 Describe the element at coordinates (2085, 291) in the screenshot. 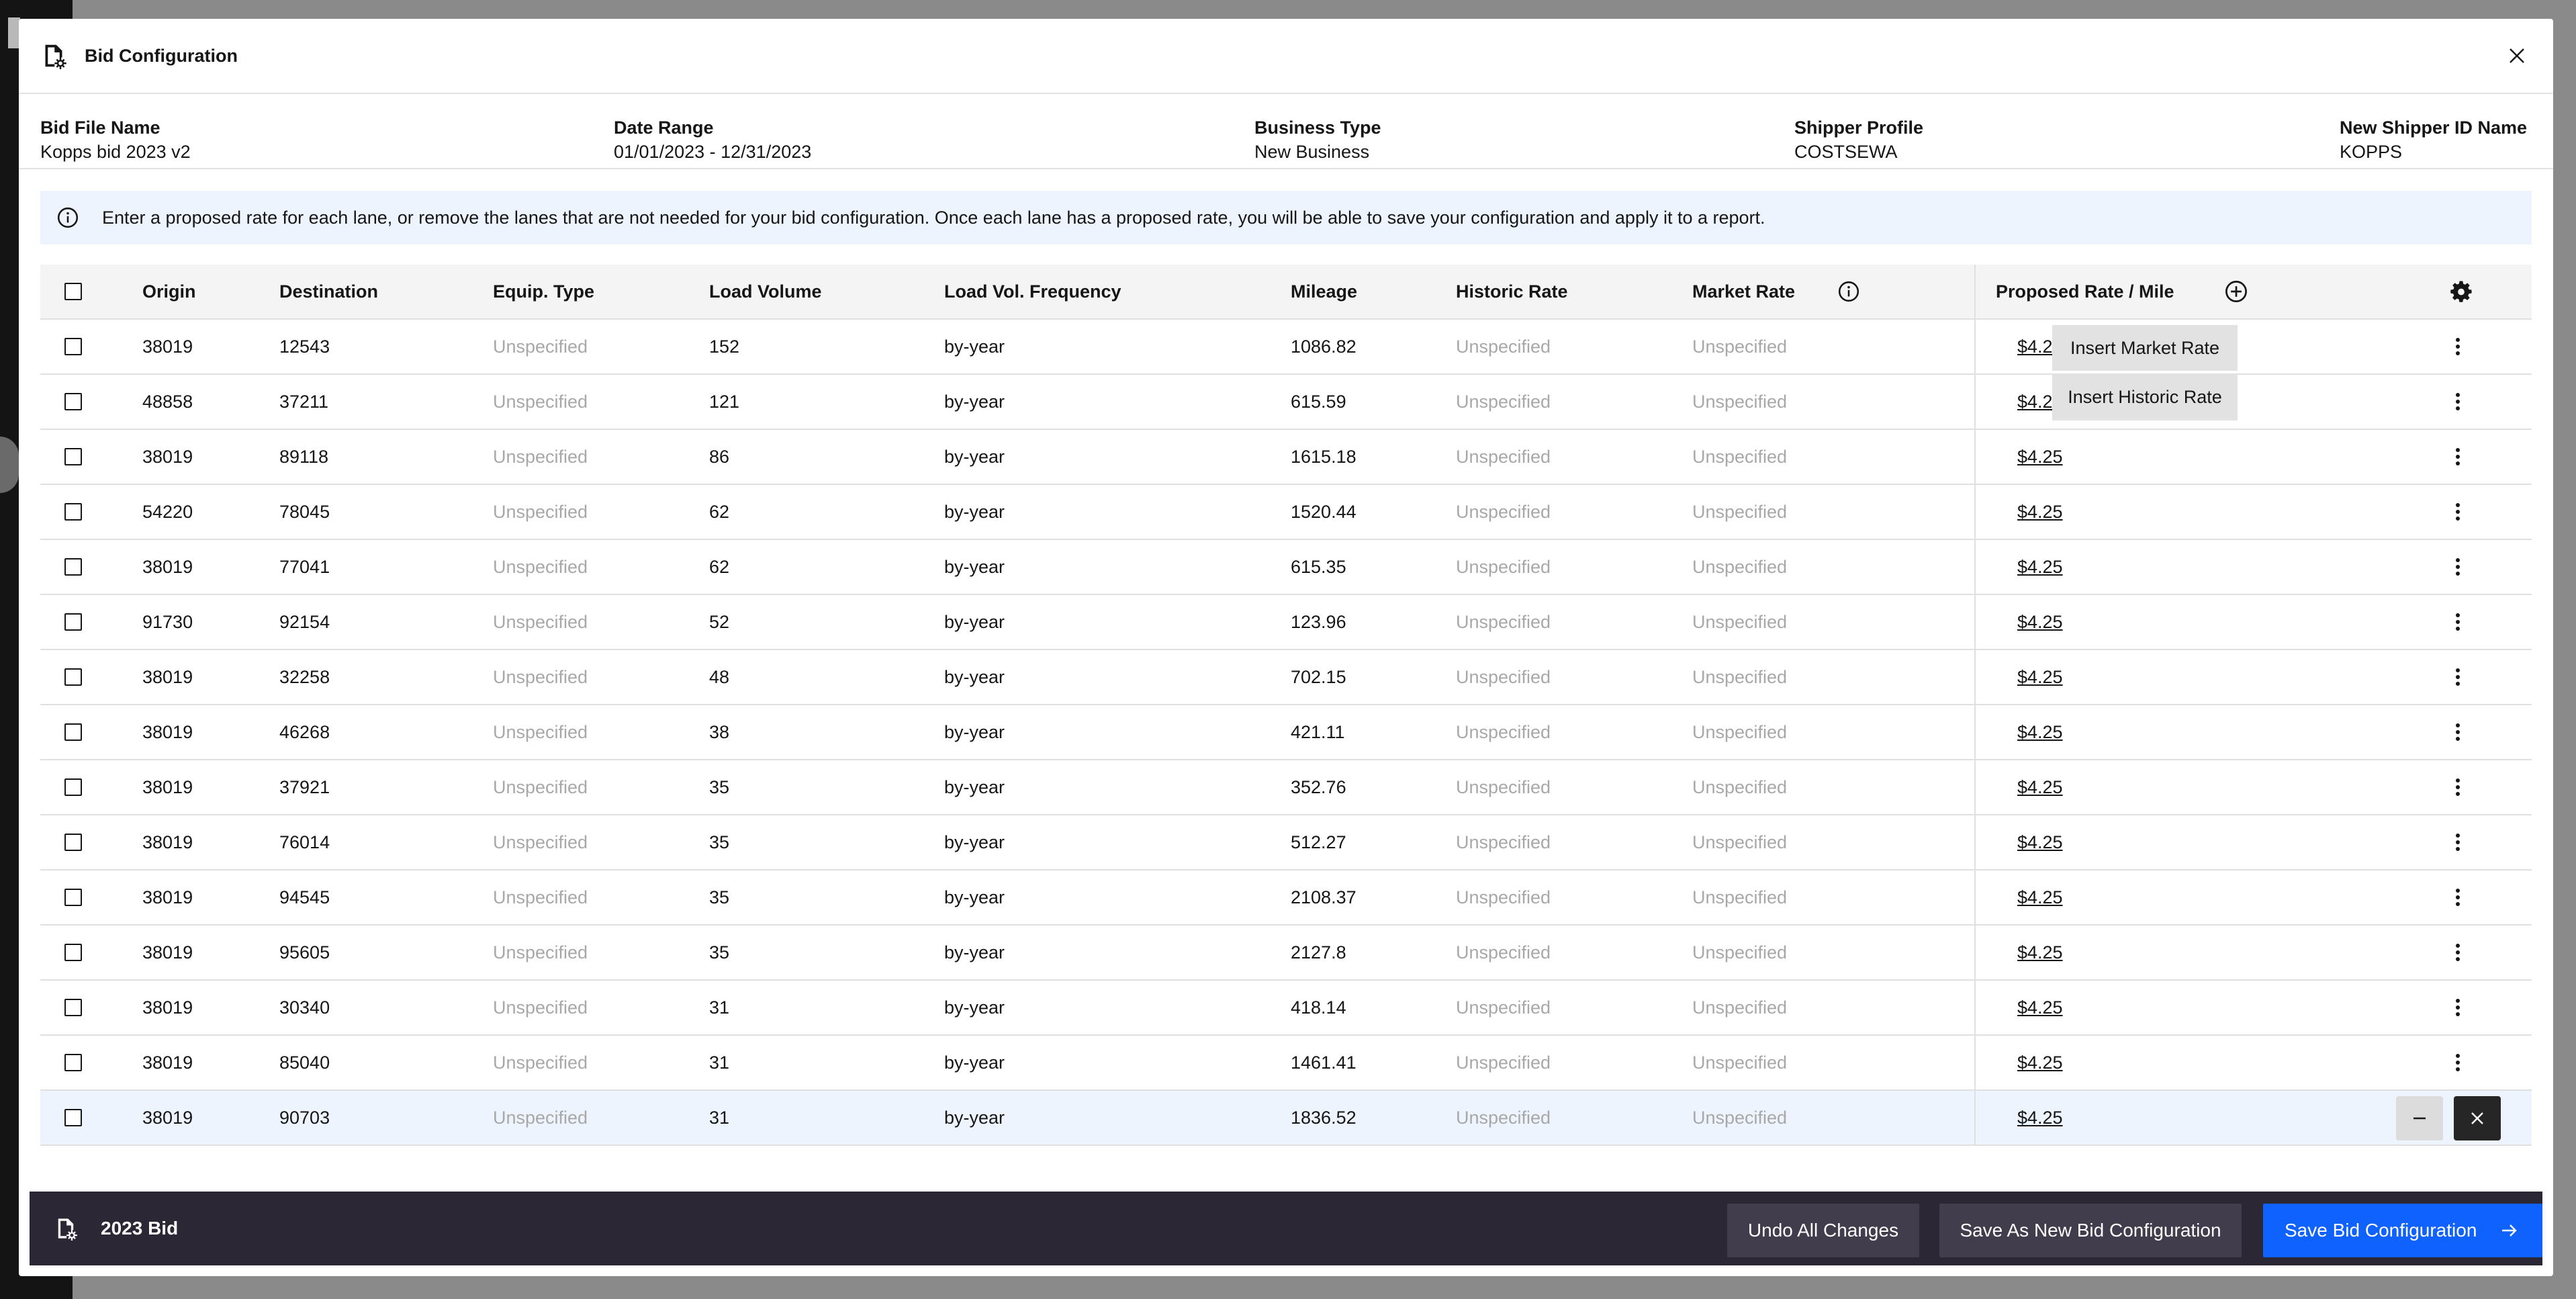

I see `header-proposed-rate: Proposed Rate / Mile` at that location.